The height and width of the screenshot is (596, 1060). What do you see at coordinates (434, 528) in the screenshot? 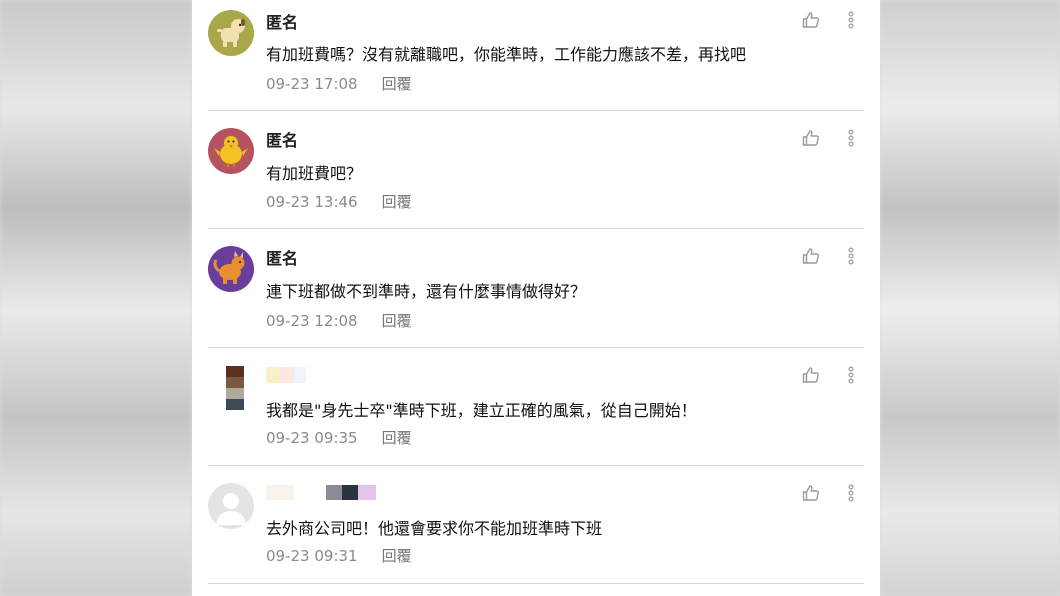
I see `comment-text: 去外商公司吧！他還會要求你不能加班準時下班` at bounding box center [434, 528].